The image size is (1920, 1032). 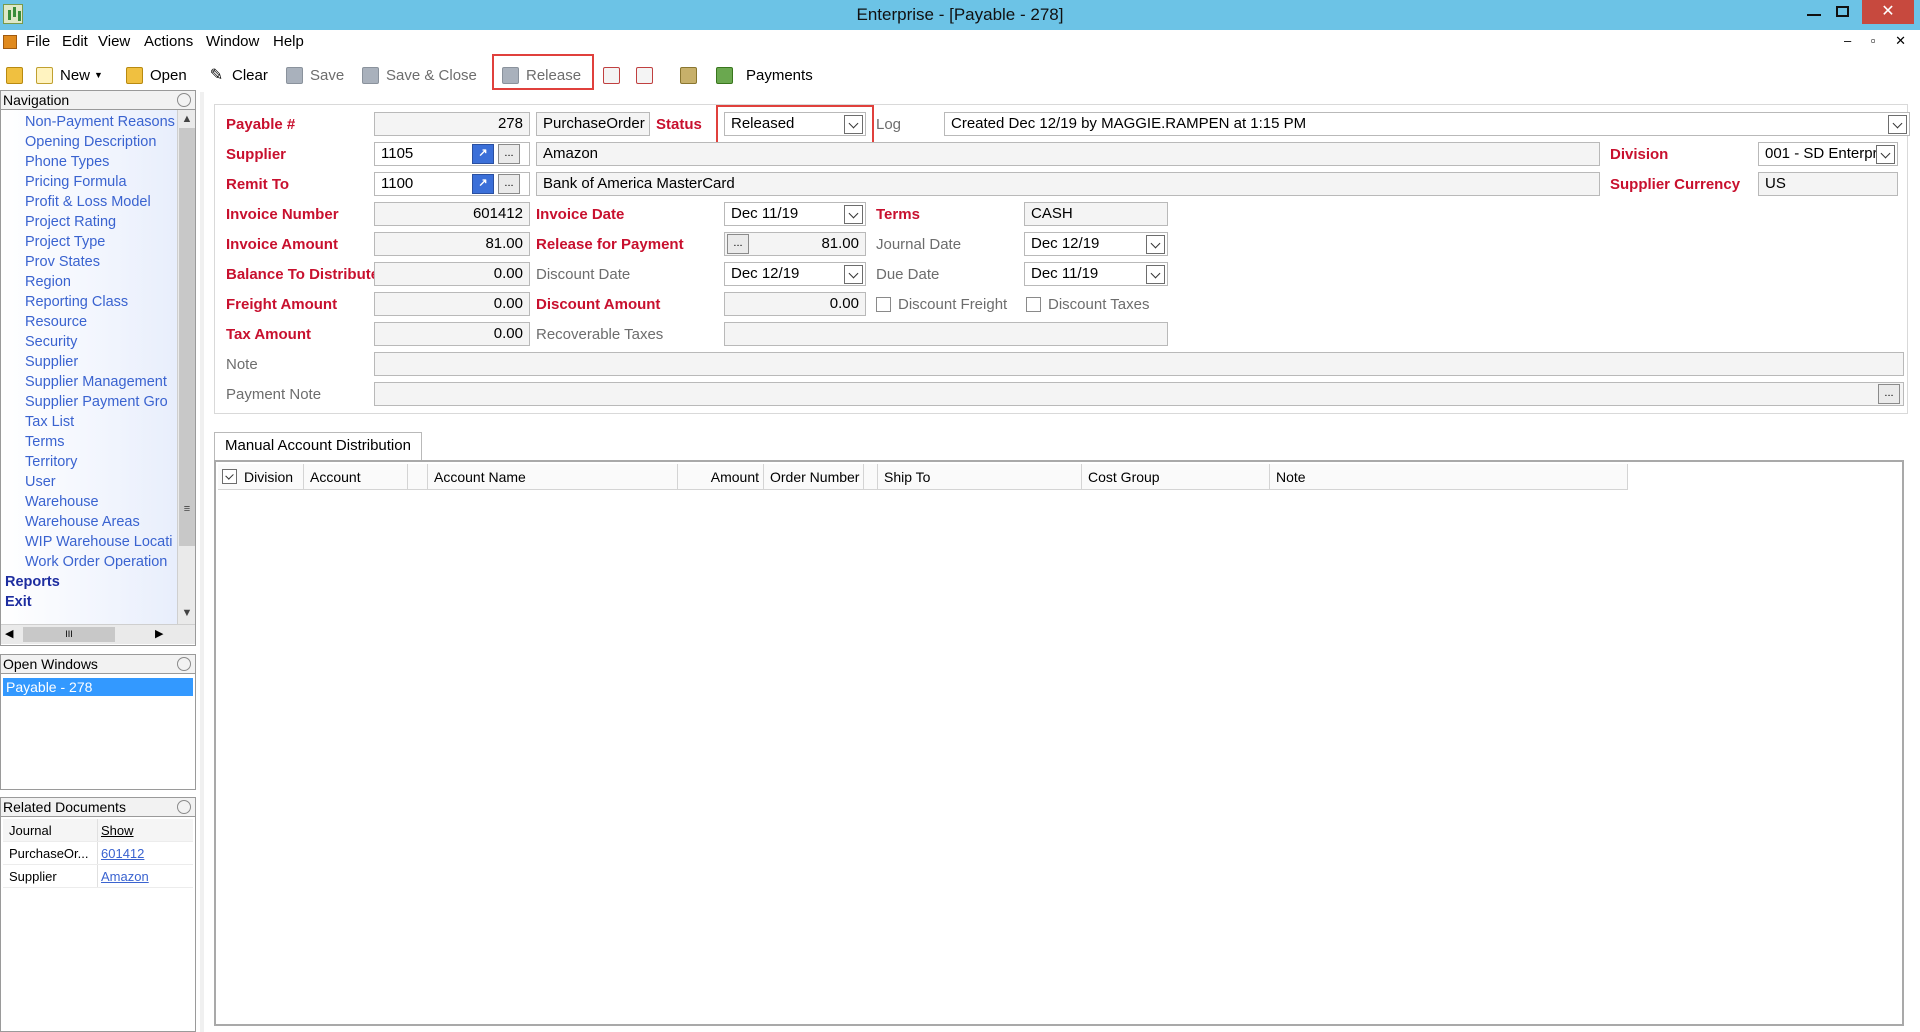 I want to click on nav-item: Warehouse Areas, so click(x=82, y=522).